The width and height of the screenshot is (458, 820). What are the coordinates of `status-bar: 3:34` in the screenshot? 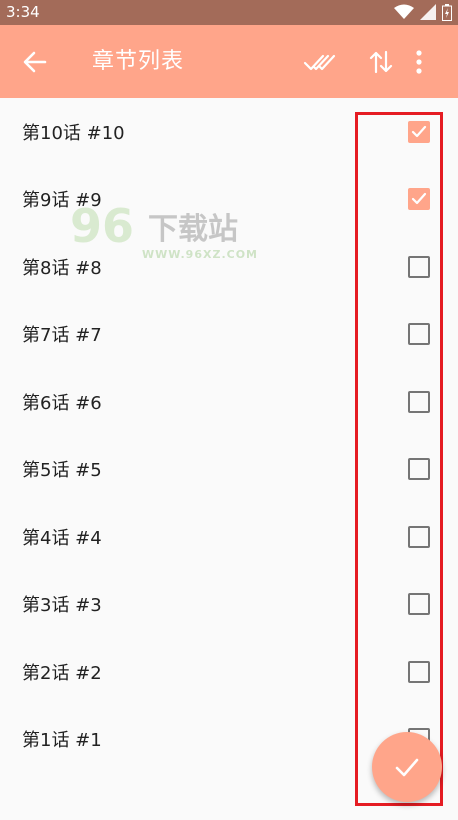 It's located at (229, 12).